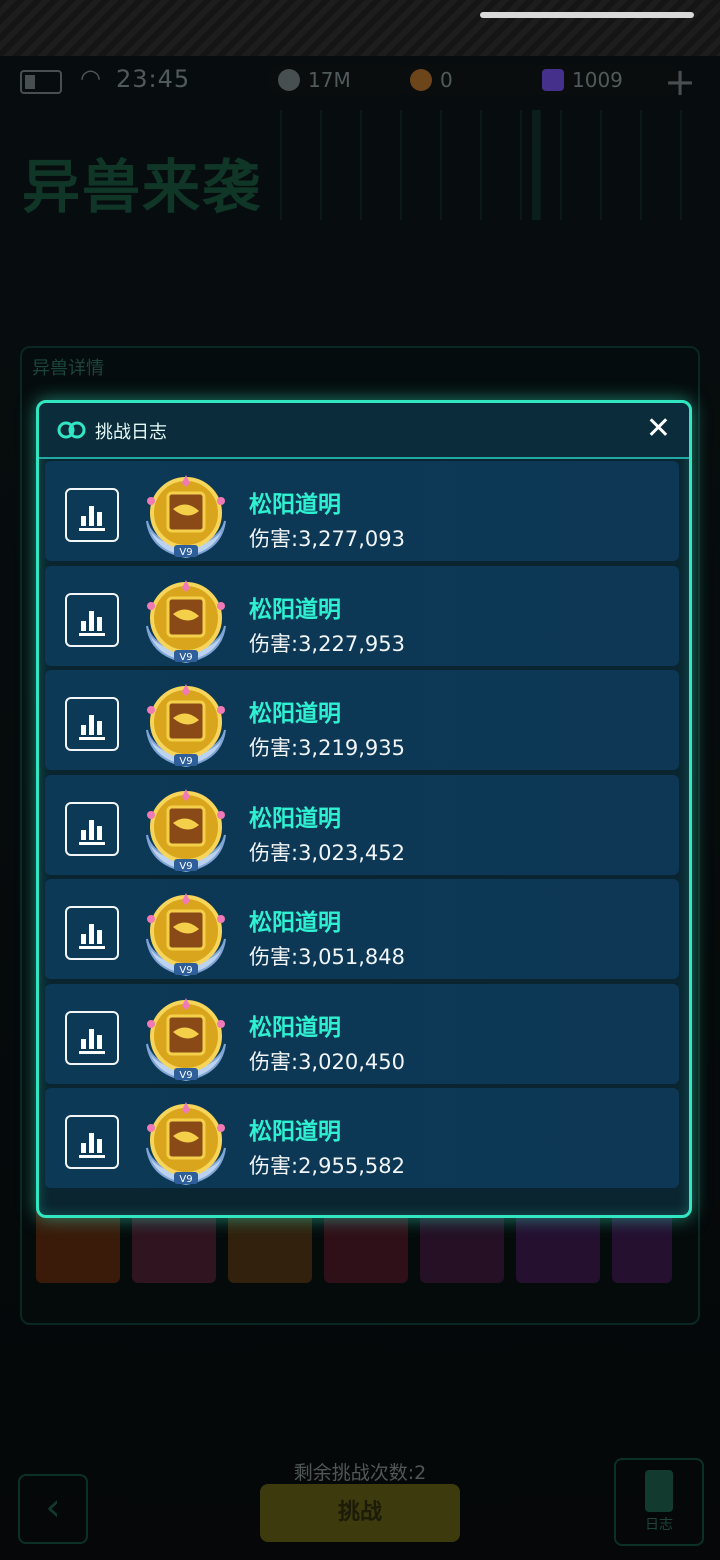  What do you see at coordinates (131, 432) in the screenshot?
I see `modal-title: 挑战日志` at bounding box center [131, 432].